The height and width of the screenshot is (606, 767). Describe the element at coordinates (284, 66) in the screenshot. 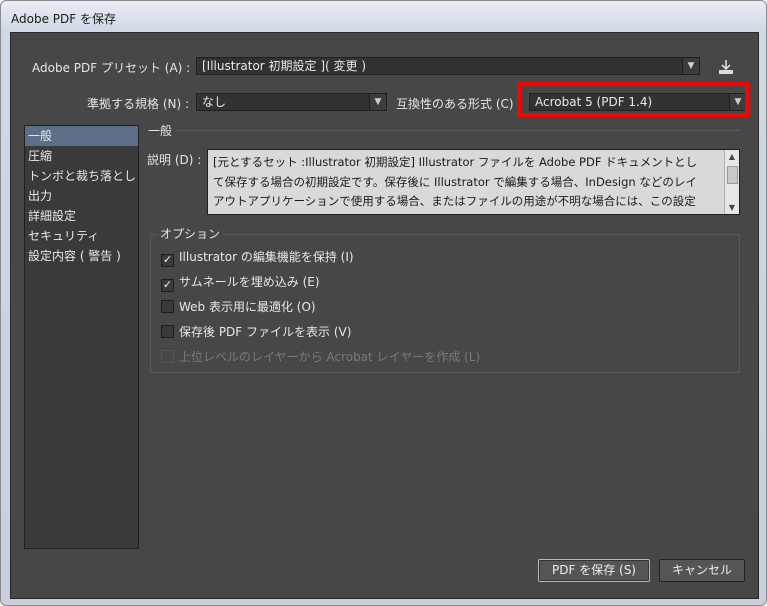

I see `preset-value: [Illustrator 初期設定 ]( 変更 )` at that location.